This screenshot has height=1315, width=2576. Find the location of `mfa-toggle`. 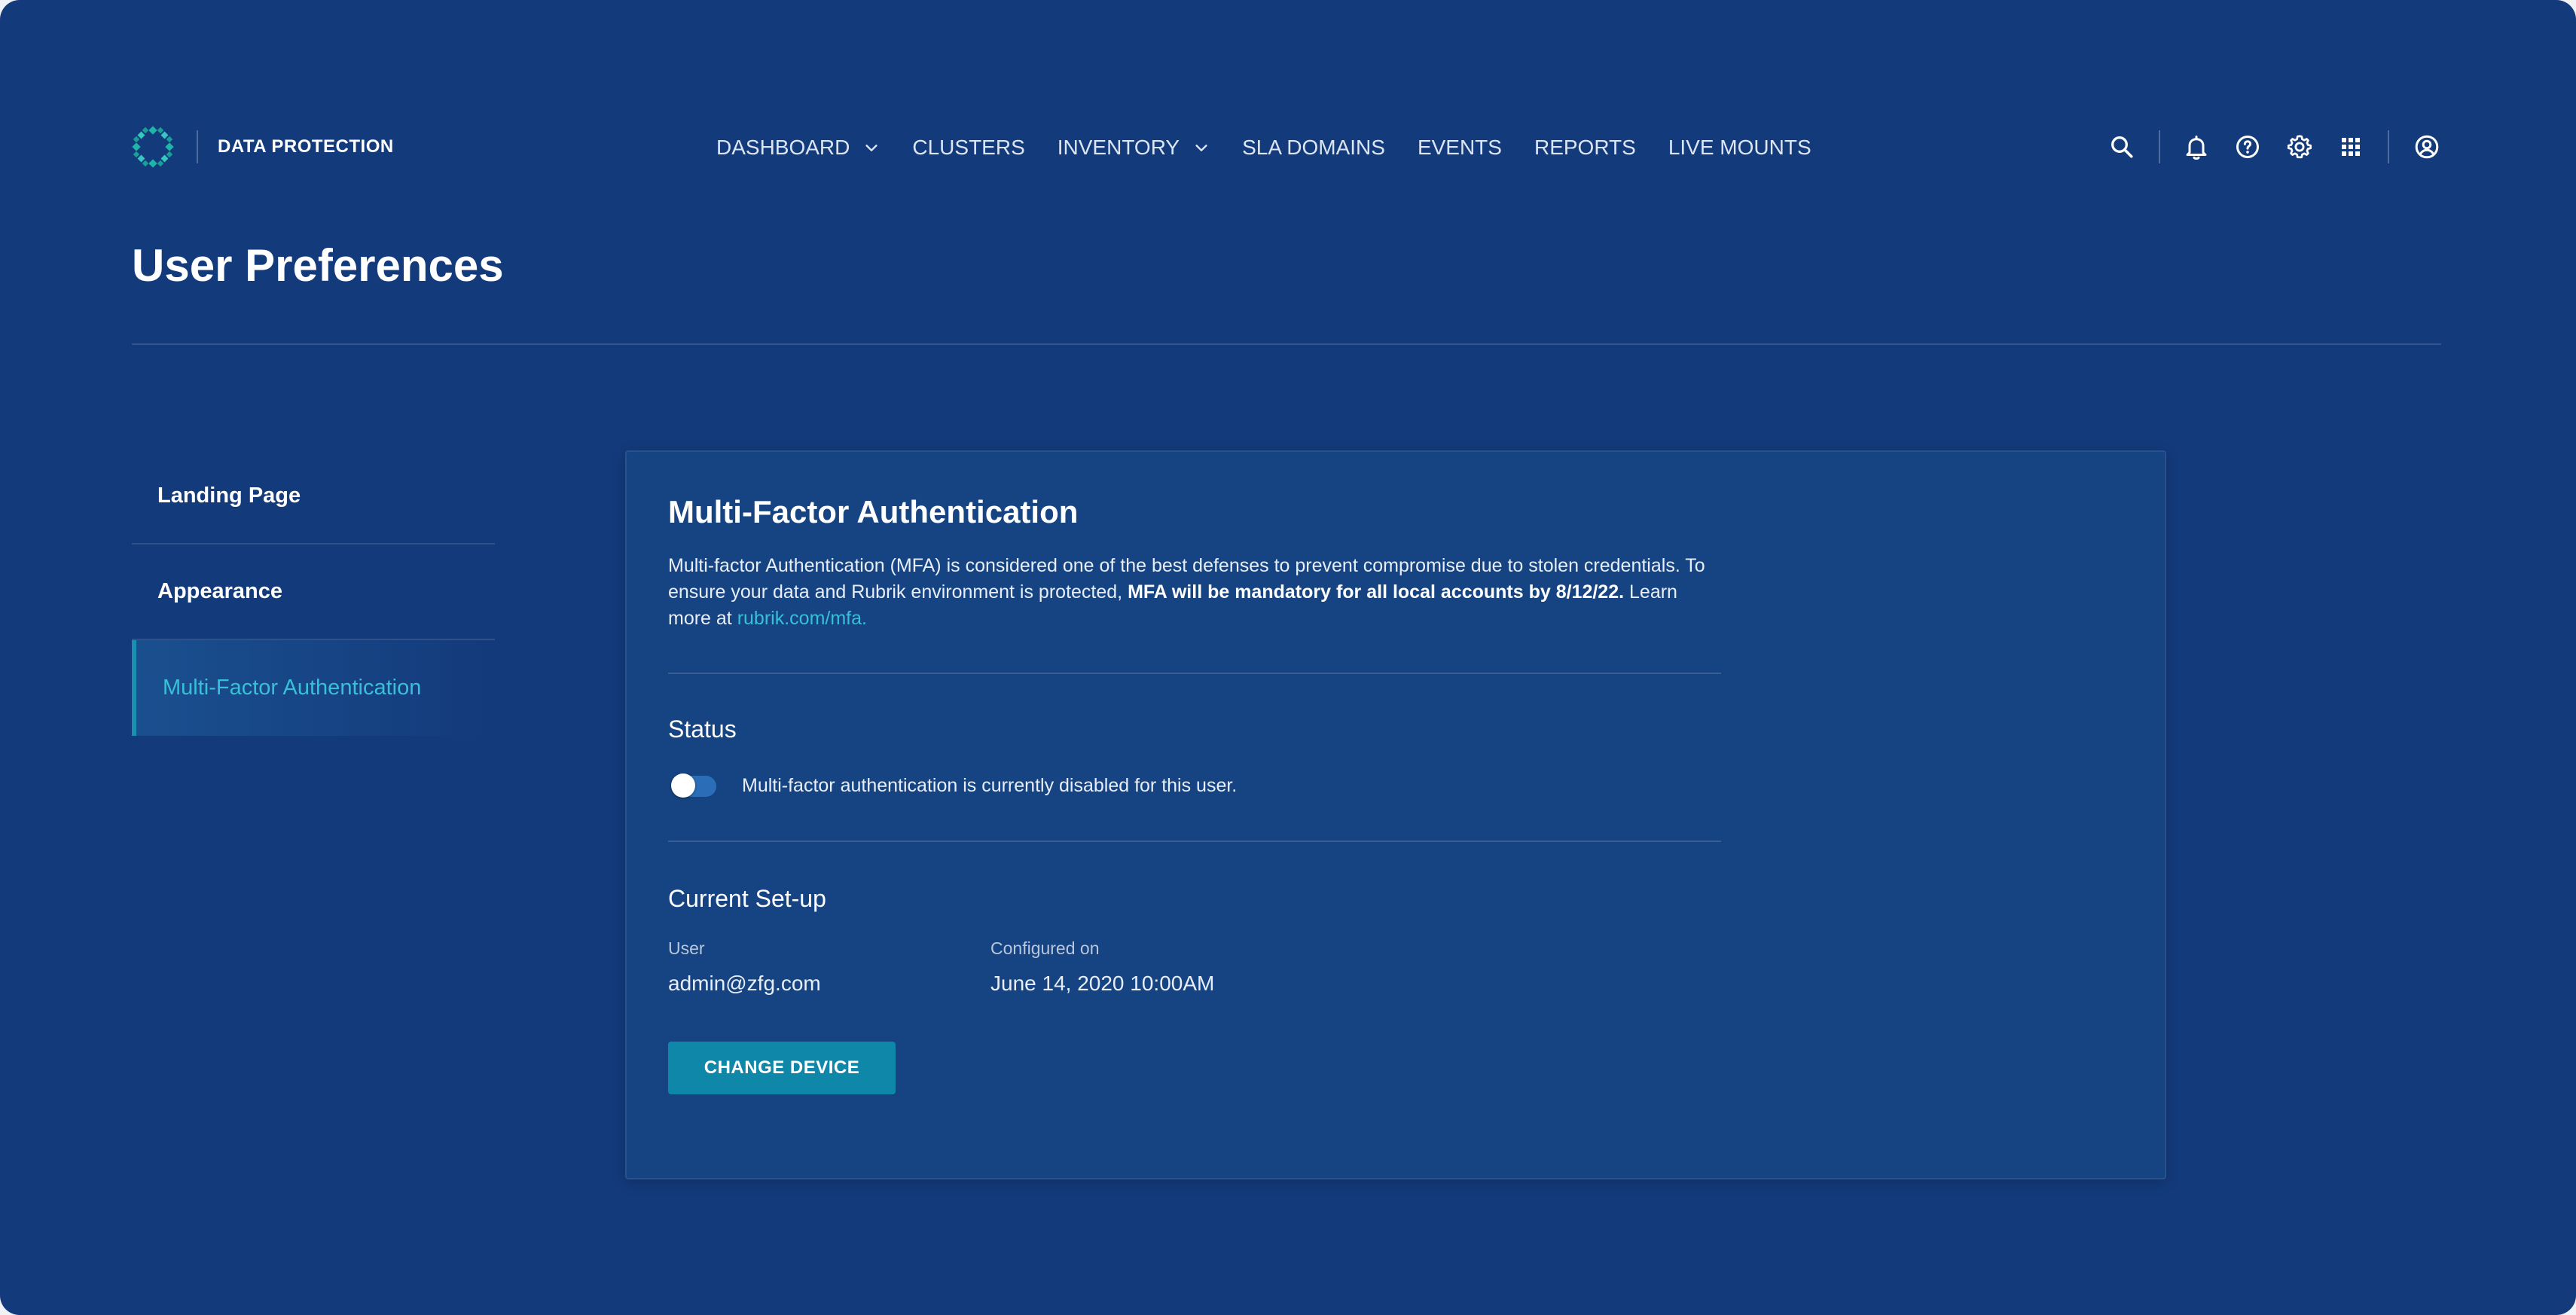

mfa-toggle is located at coordinates (693, 785).